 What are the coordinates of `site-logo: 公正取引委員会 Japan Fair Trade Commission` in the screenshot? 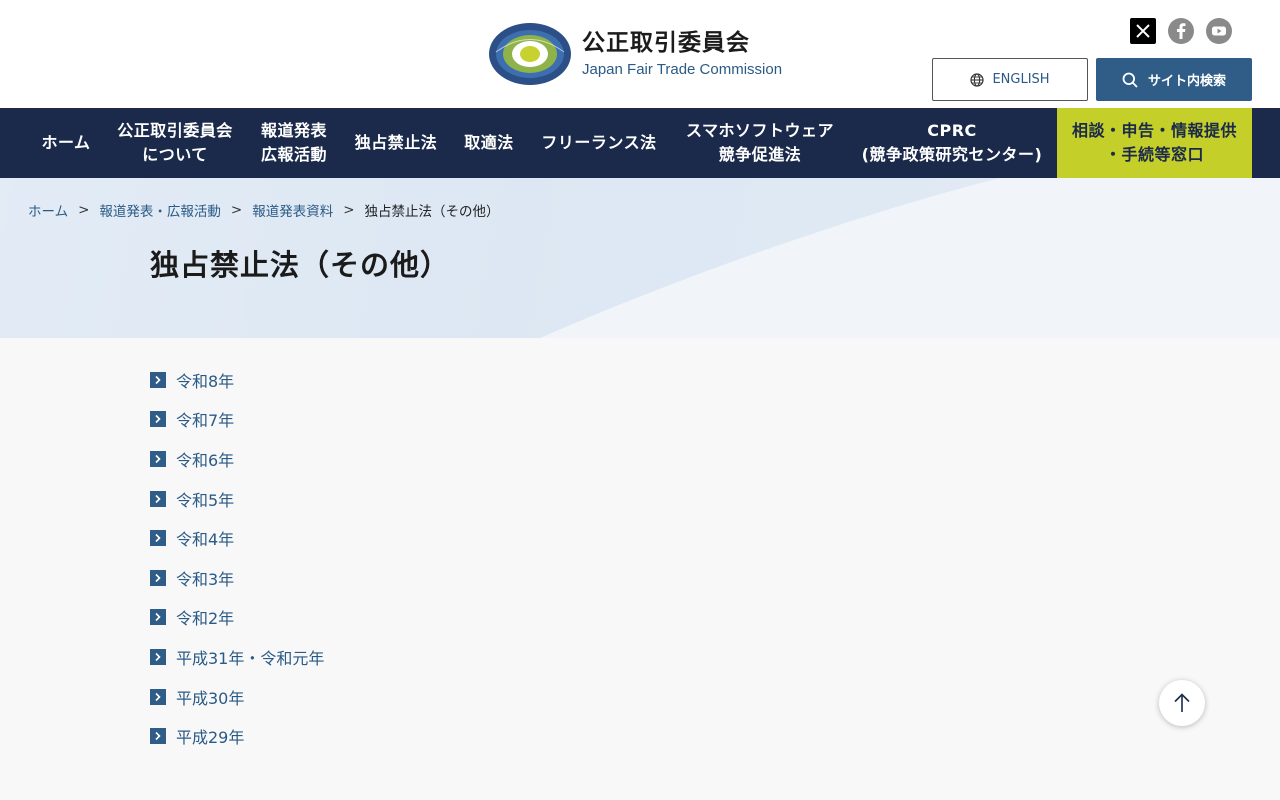 It's located at (635, 54).